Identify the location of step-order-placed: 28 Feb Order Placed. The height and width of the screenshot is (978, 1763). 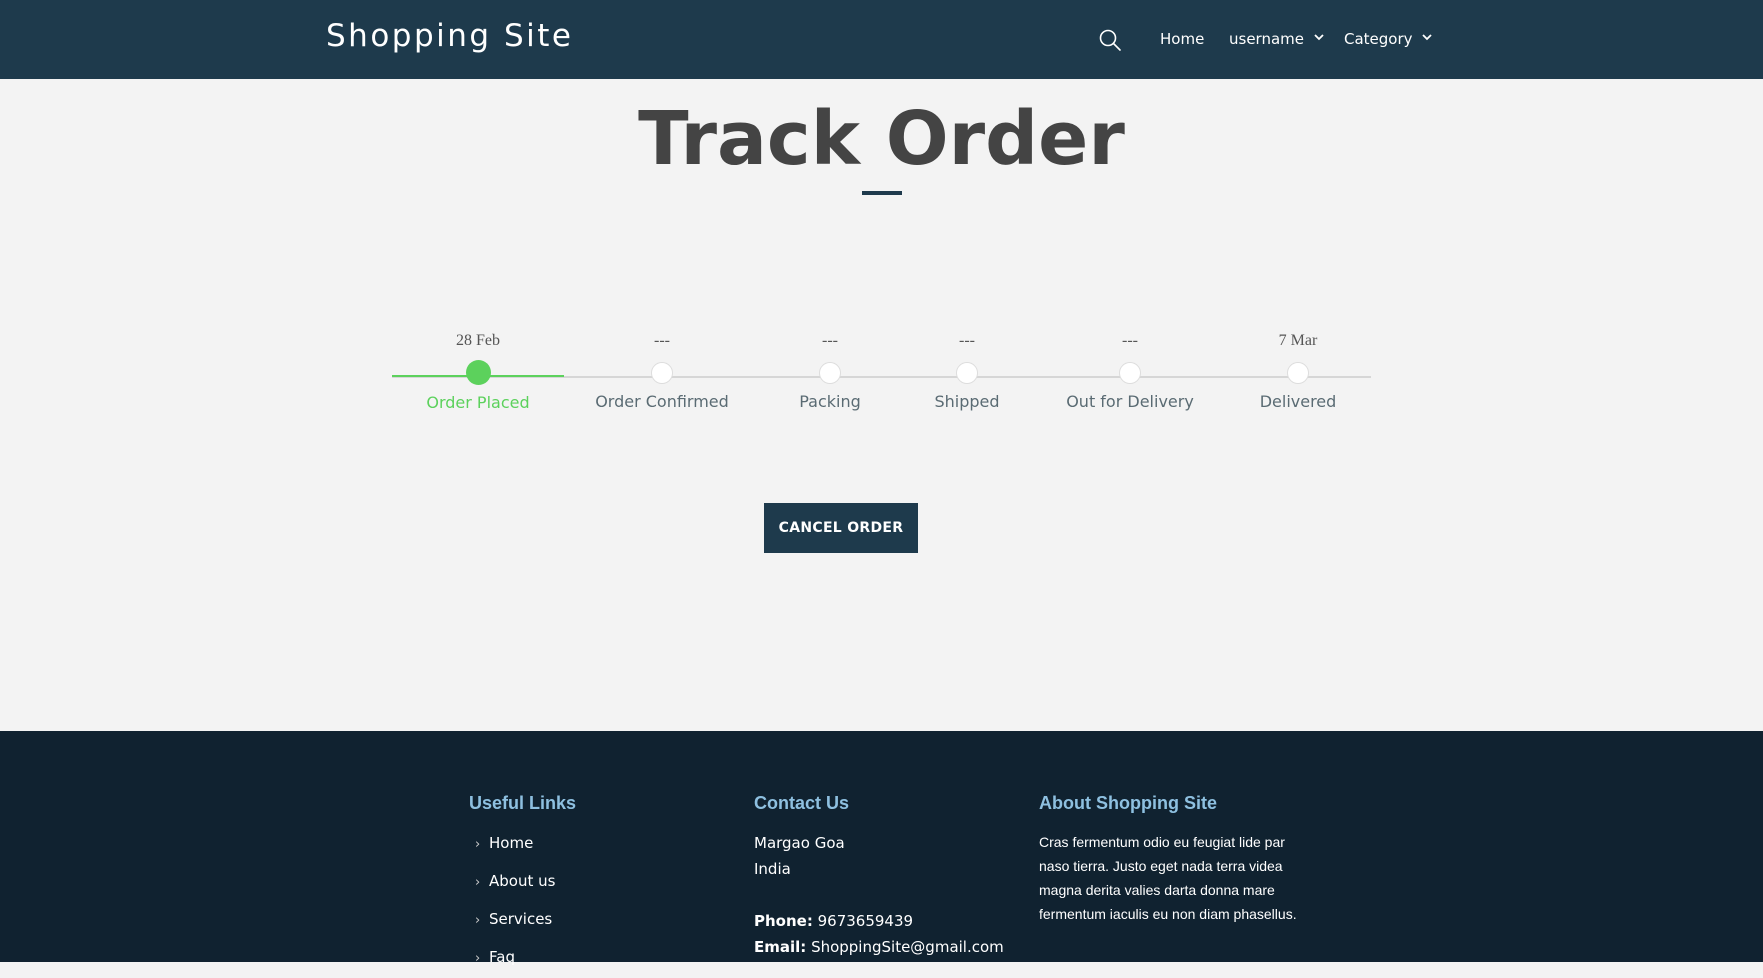
(478, 372).